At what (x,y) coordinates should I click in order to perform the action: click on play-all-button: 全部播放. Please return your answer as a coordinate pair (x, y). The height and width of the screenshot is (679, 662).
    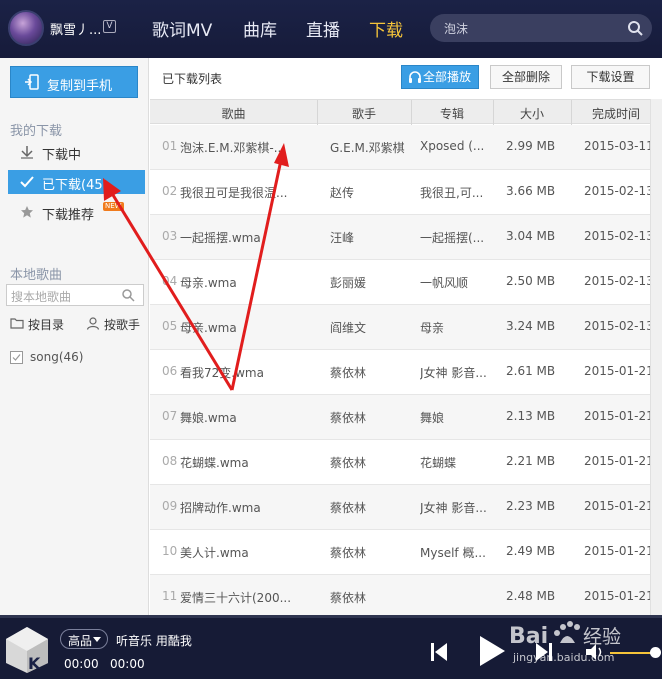
    Looking at the image, I should click on (440, 77).